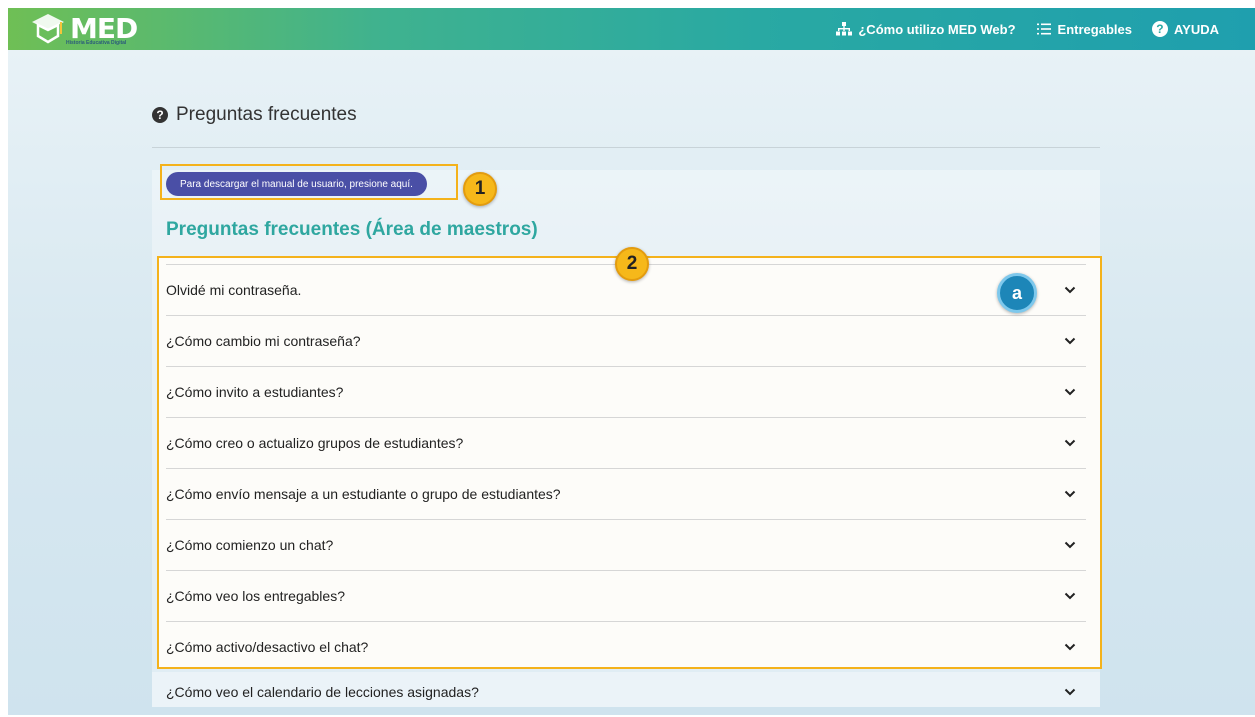 The image size is (1255, 717). What do you see at coordinates (1017, 293) in the screenshot?
I see `annotation-badge-a: a` at bounding box center [1017, 293].